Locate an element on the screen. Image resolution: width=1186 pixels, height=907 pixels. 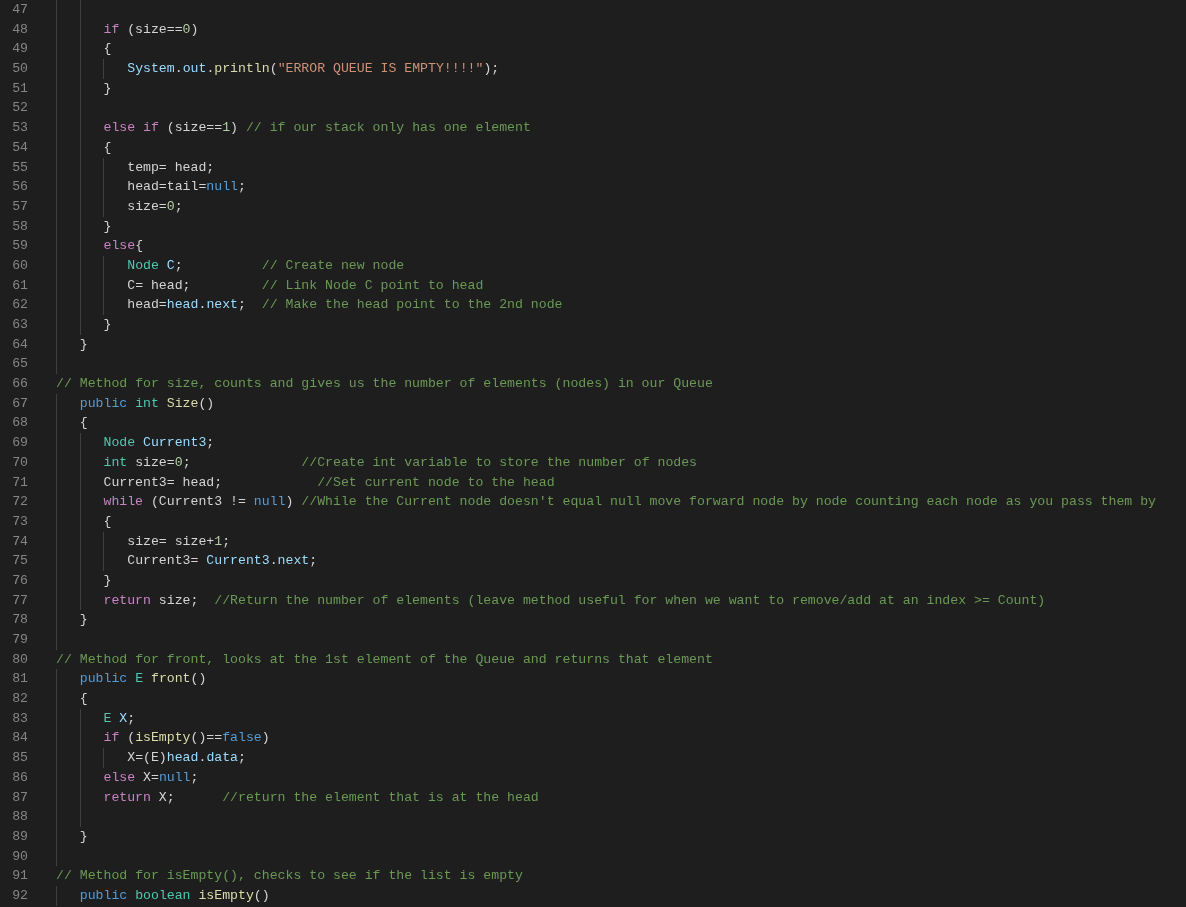
line-number: 87 is located at coordinates (19, 797).